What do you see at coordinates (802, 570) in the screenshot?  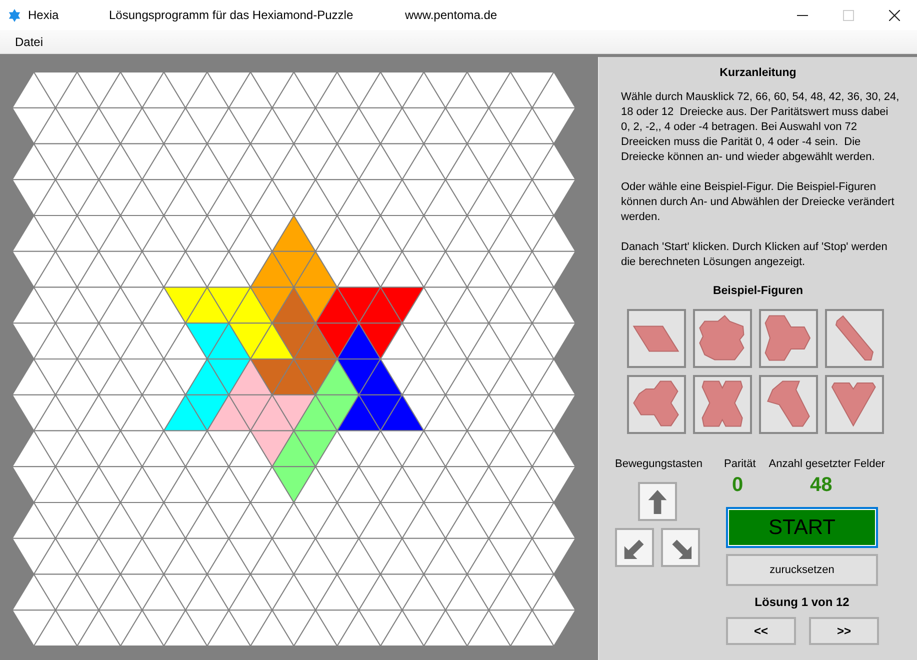 I see `reset-button: zurucksetzen` at bounding box center [802, 570].